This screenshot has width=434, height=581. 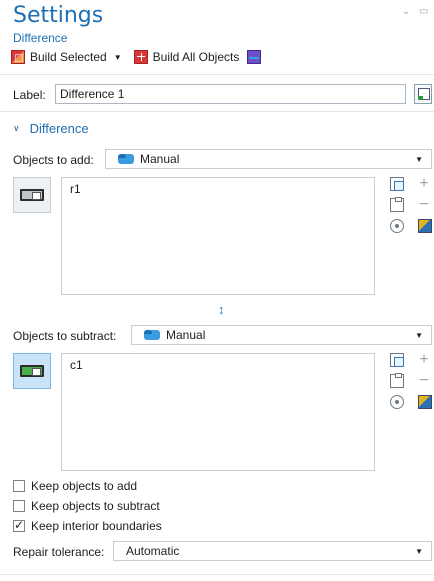 What do you see at coordinates (84, 486) in the screenshot?
I see `checkbox-label: Keep objects to add` at bounding box center [84, 486].